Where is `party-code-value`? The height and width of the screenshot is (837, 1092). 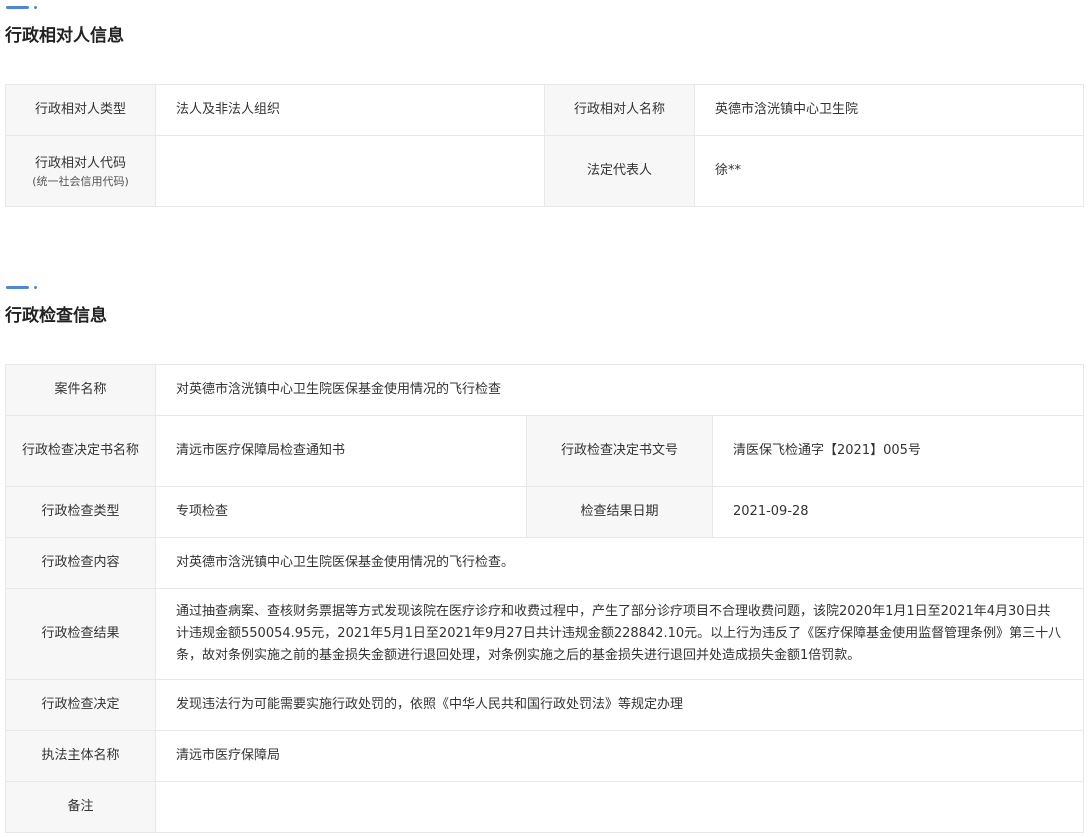 party-code-value is located at coordinates (350, 171).